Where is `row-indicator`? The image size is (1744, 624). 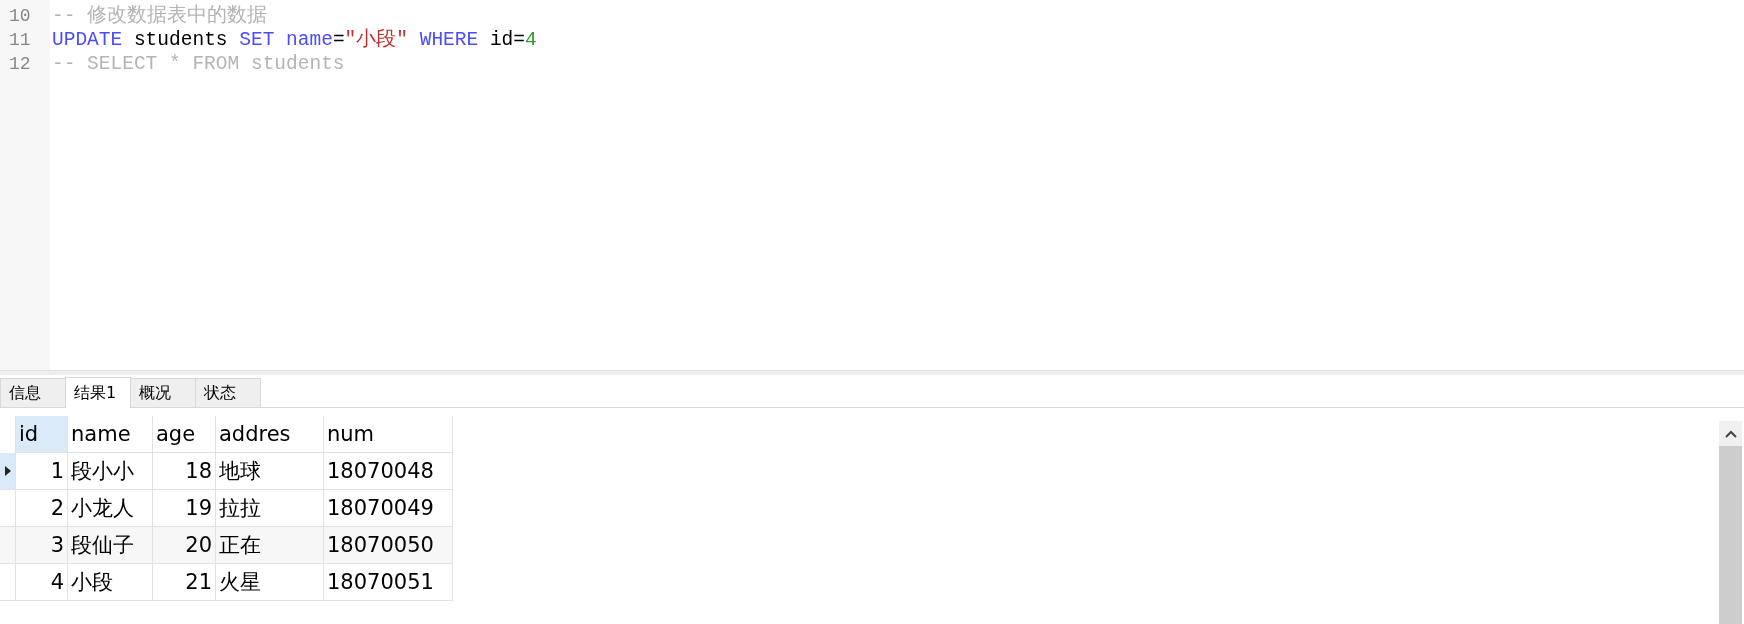 row-indicator is located at coordinates (8, 471).